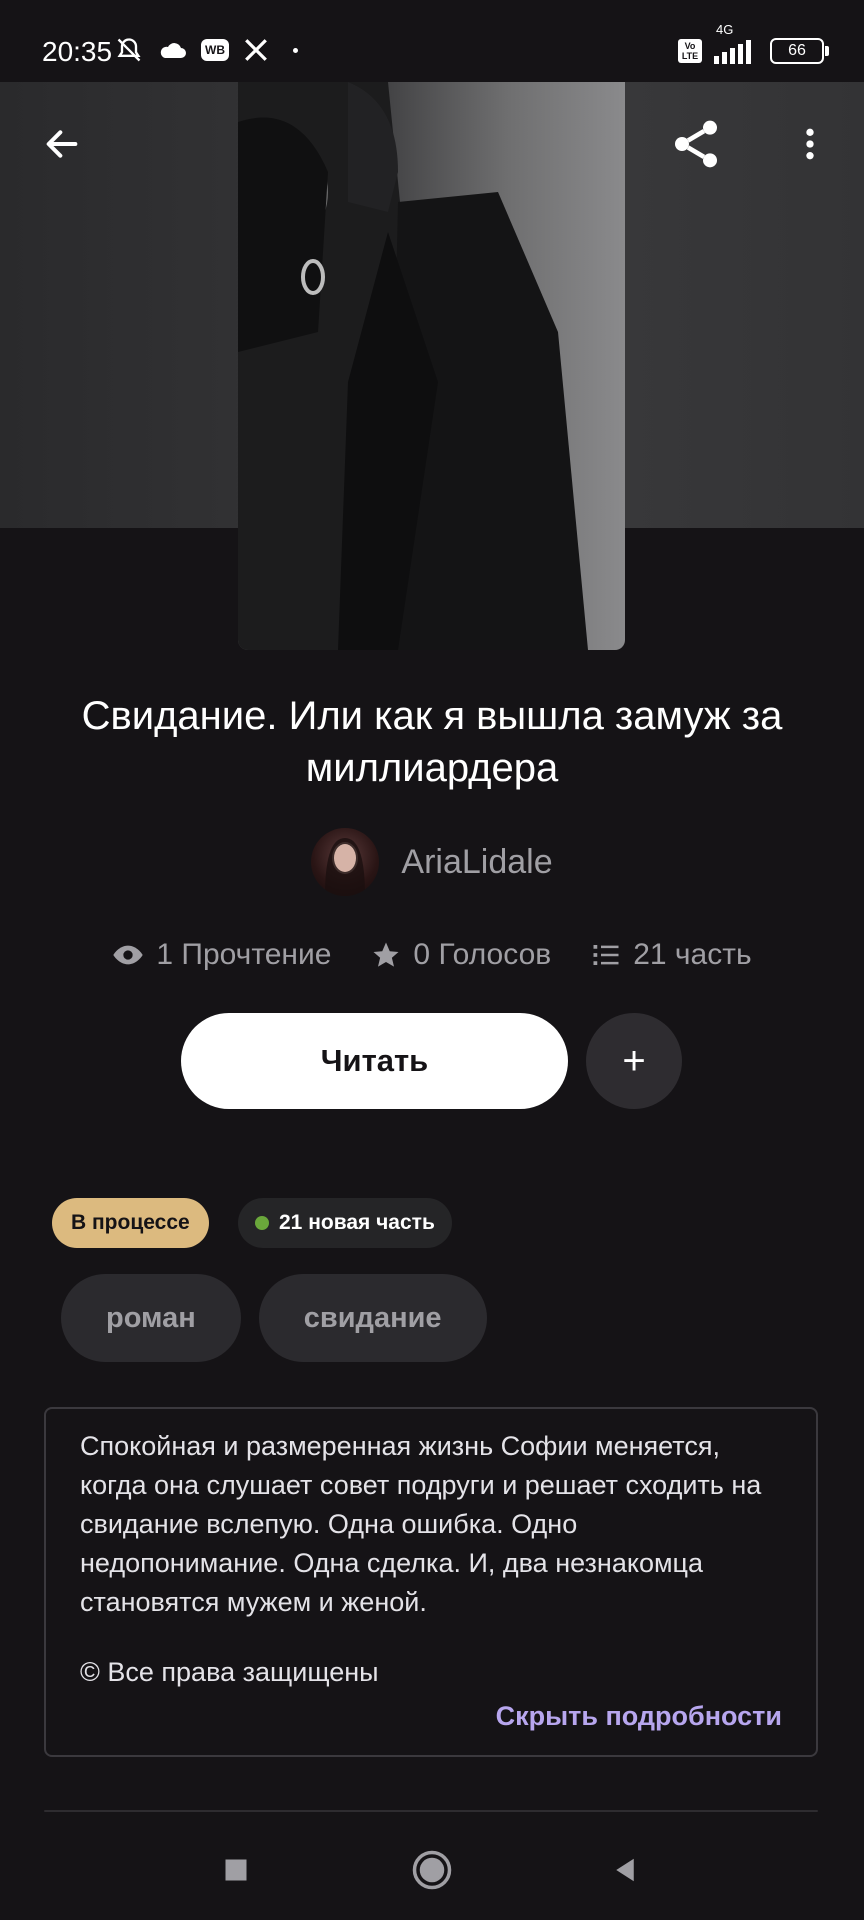 The image size is (864, 1920). What do you see at coordinates (476, 862) in the screenshot?
I see `author-name: AriaLidale` at bounding box center [476, 862].